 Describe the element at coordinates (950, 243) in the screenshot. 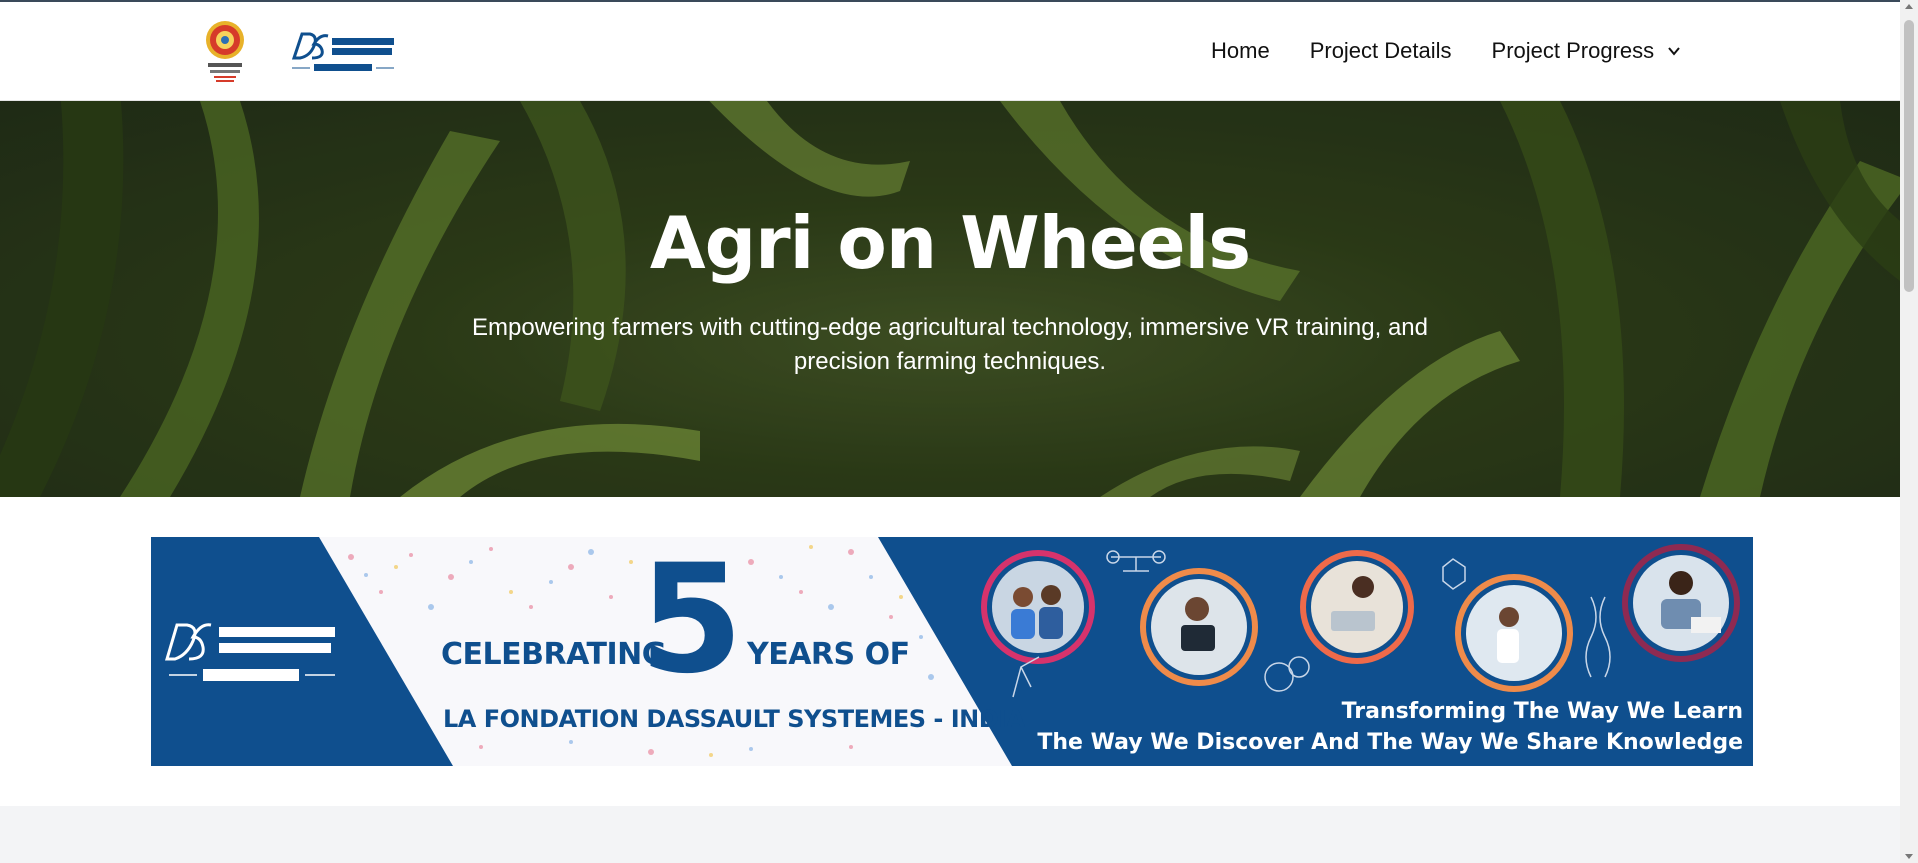

I see `hero-title: Agri on Wheels` at that location.